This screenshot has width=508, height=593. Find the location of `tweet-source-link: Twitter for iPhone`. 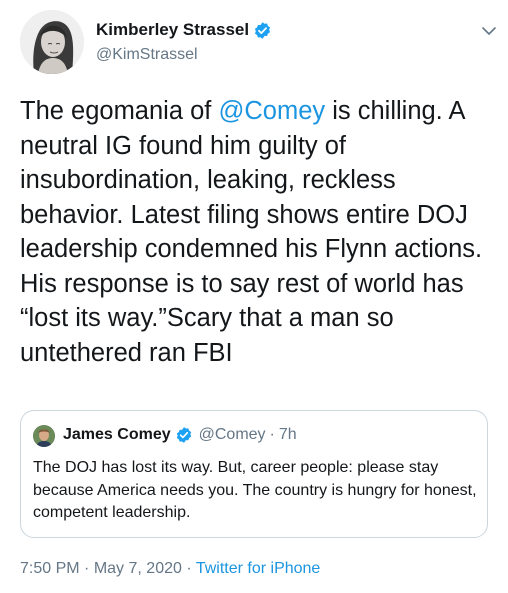

tweet-source-link: Twitter for iPhone is located at coordinates (258, 568).